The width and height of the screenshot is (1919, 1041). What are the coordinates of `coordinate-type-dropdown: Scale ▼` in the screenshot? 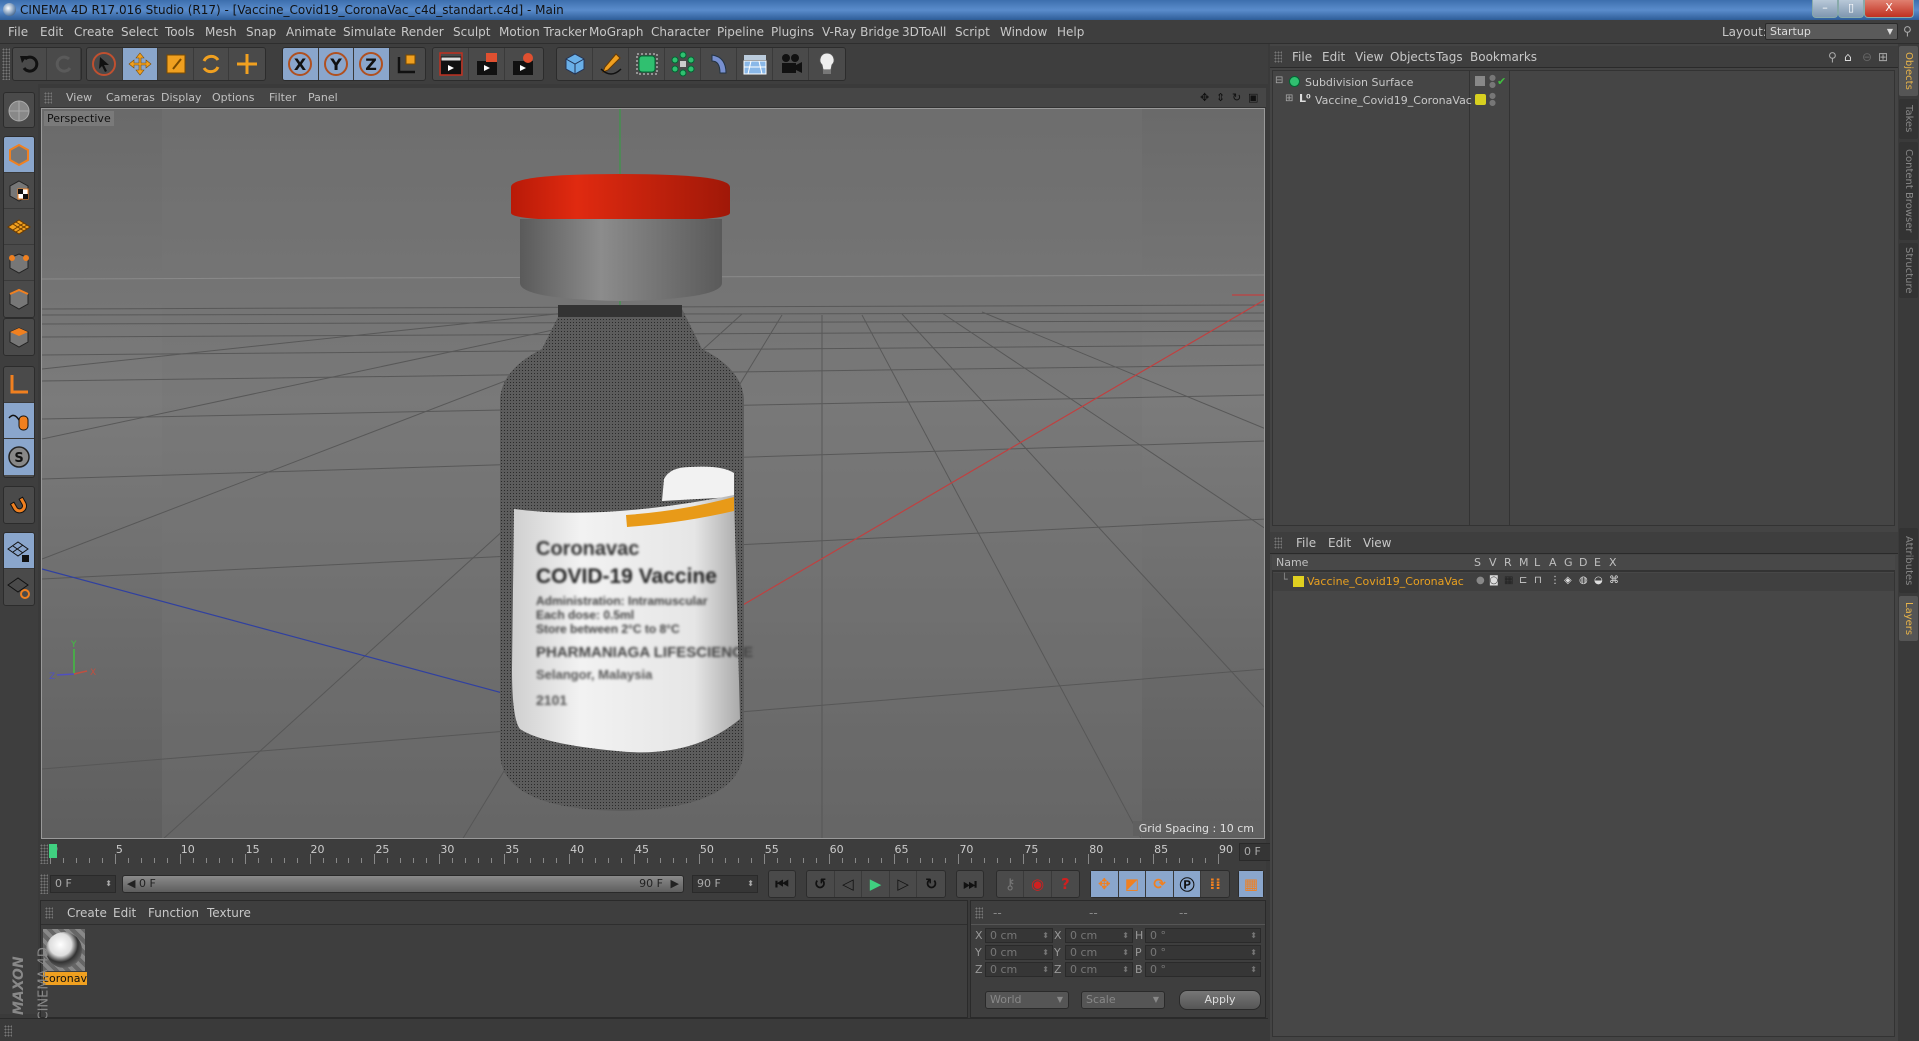 It's located at (1123, 1000).